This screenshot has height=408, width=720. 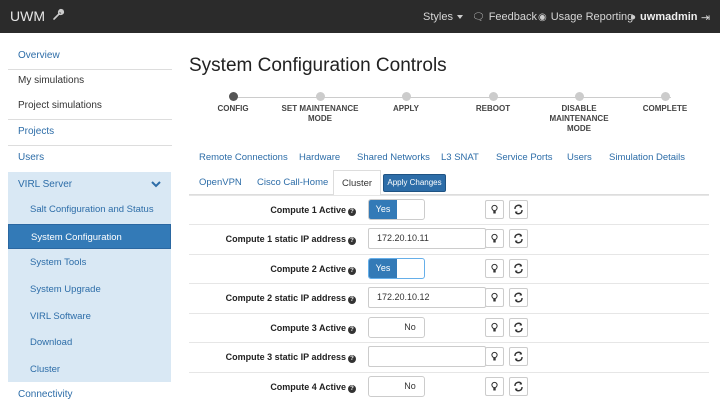 I want to click on wizard-step-complete: COMPLETE, so click(x=665, y=103).